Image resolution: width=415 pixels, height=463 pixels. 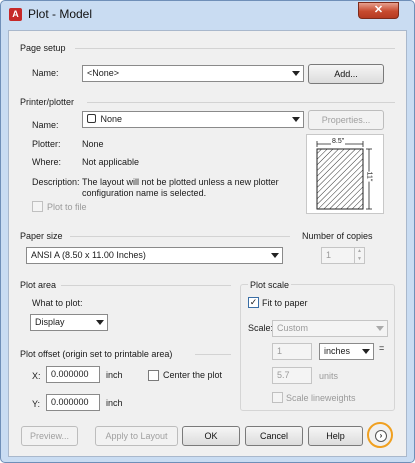 I want to click on apply-to-layout-button: Apply to Layout, so click(x=136, y=436).